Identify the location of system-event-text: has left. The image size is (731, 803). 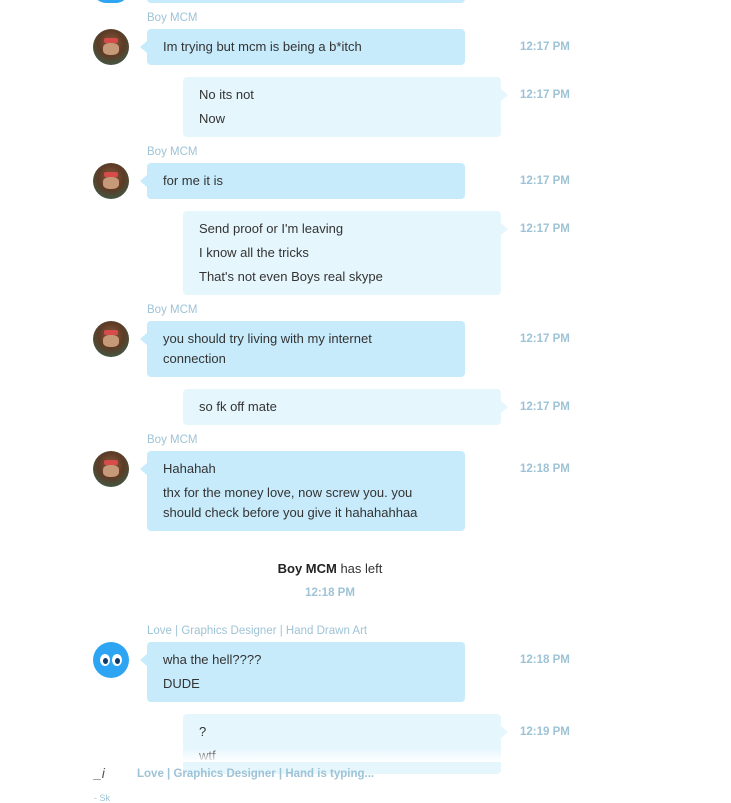
(361, 568).